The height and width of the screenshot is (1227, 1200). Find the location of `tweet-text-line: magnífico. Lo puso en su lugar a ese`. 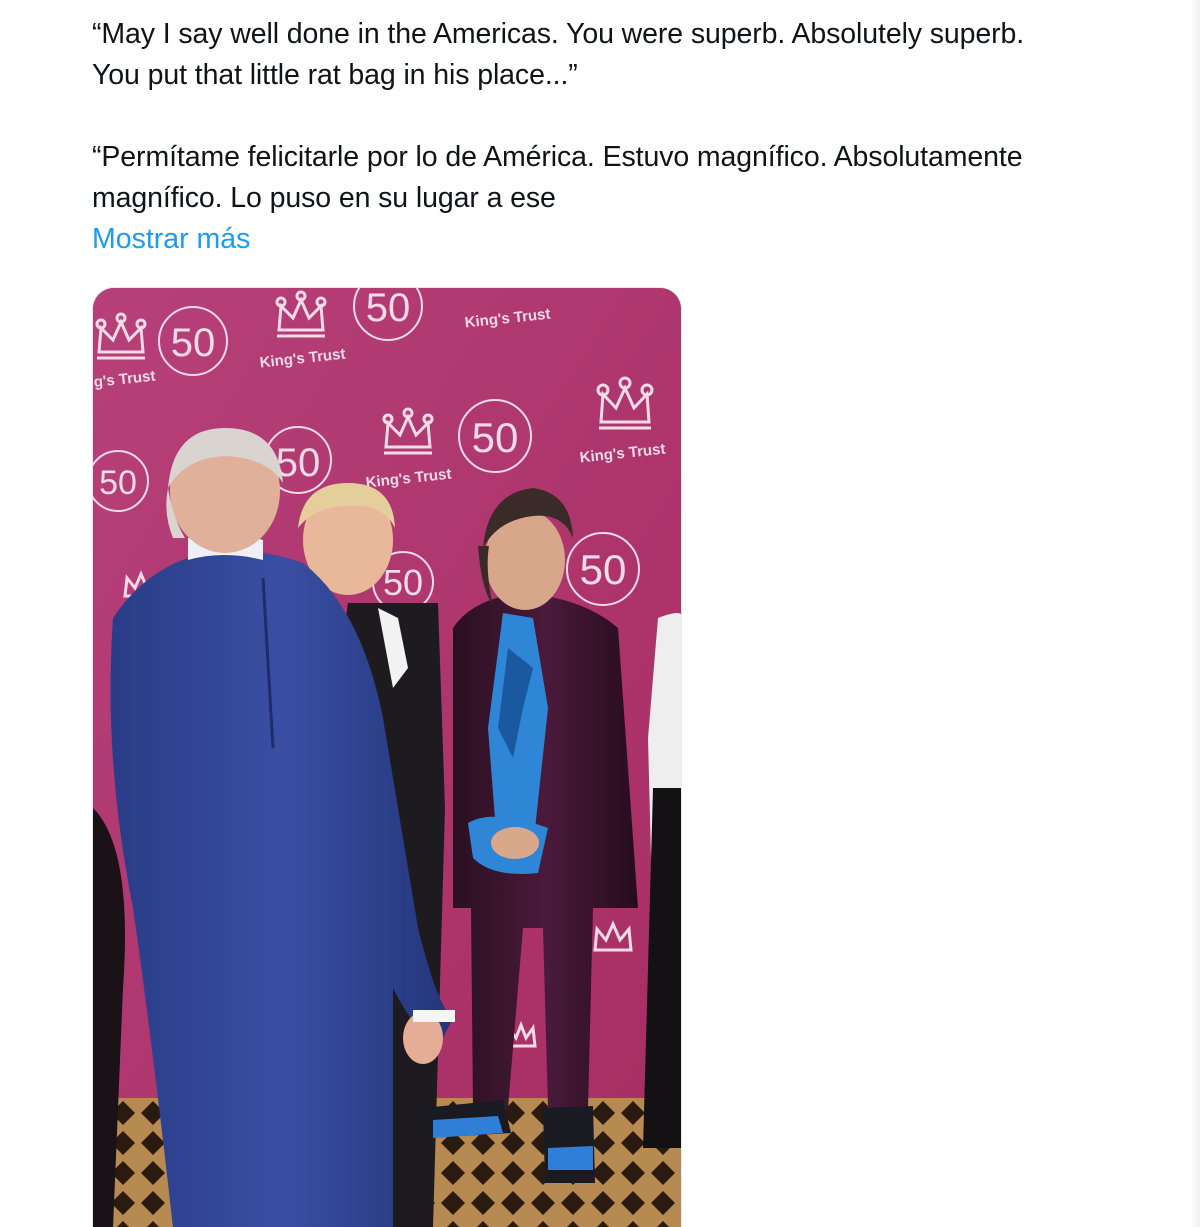

tweet-text-line: magnífico. Lo puso en su lugar a ese is located at coordinates (324, 198).